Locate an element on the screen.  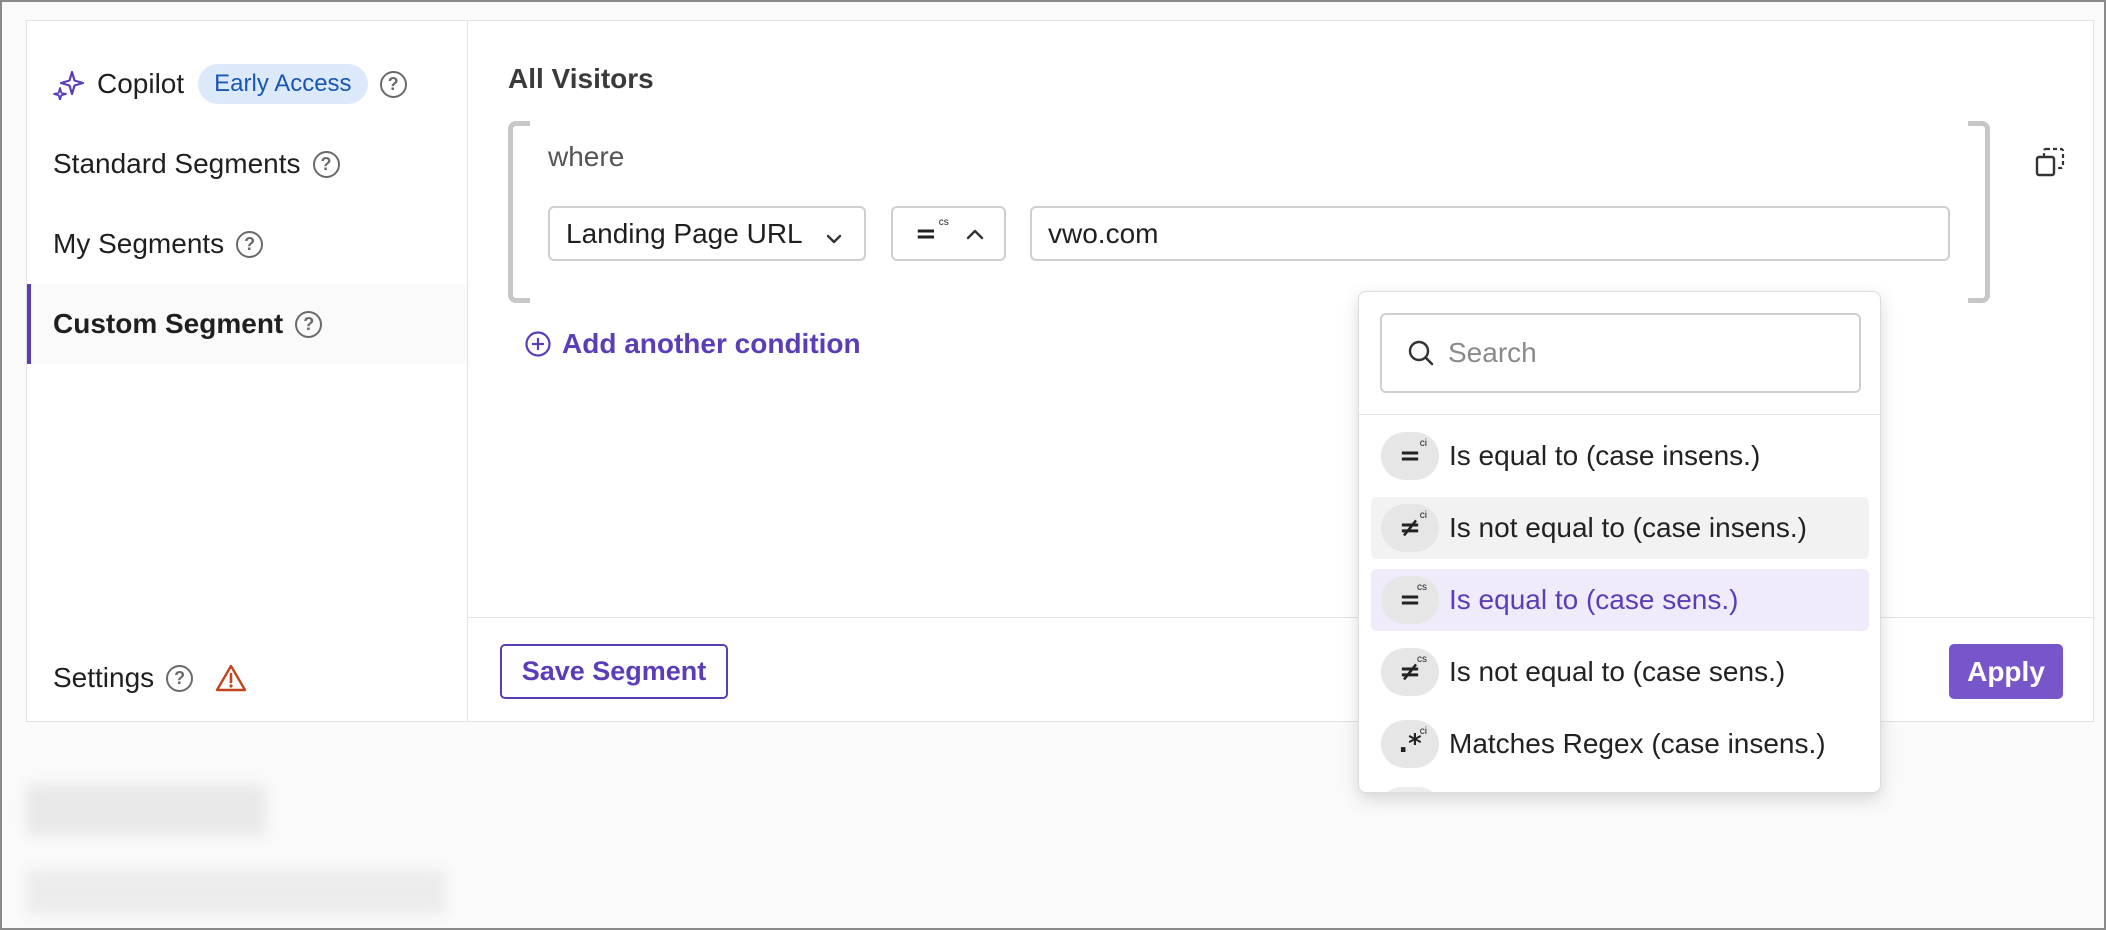
field-select-value: Landing Page URL is located at coordinates (684, 233).